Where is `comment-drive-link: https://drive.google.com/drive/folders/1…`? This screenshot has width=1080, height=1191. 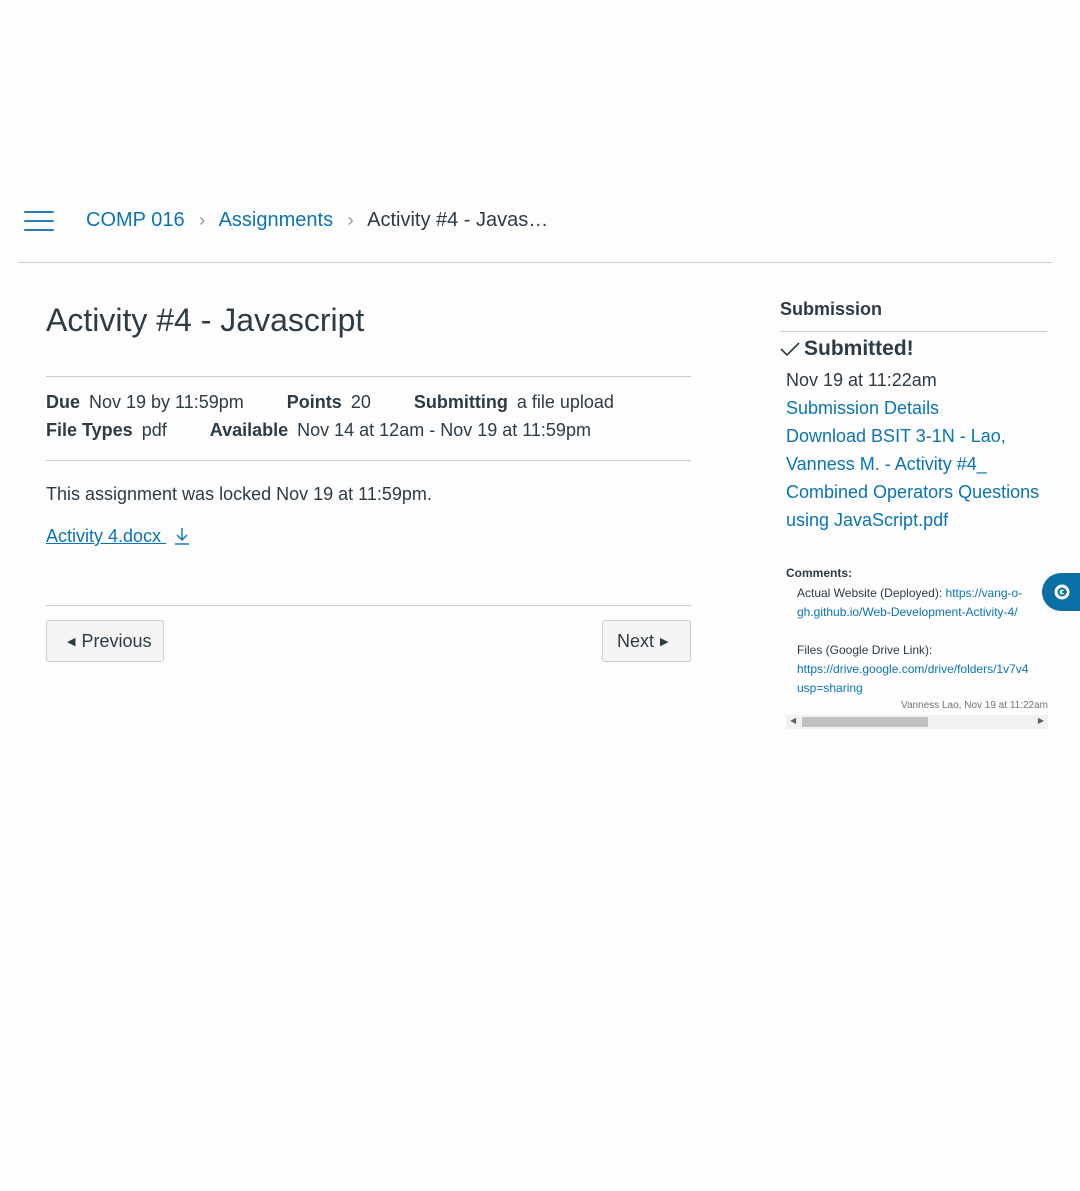 comment-drive-link: https://drive.google.com/drive/folders/1… is located at coordinates (912, 669).